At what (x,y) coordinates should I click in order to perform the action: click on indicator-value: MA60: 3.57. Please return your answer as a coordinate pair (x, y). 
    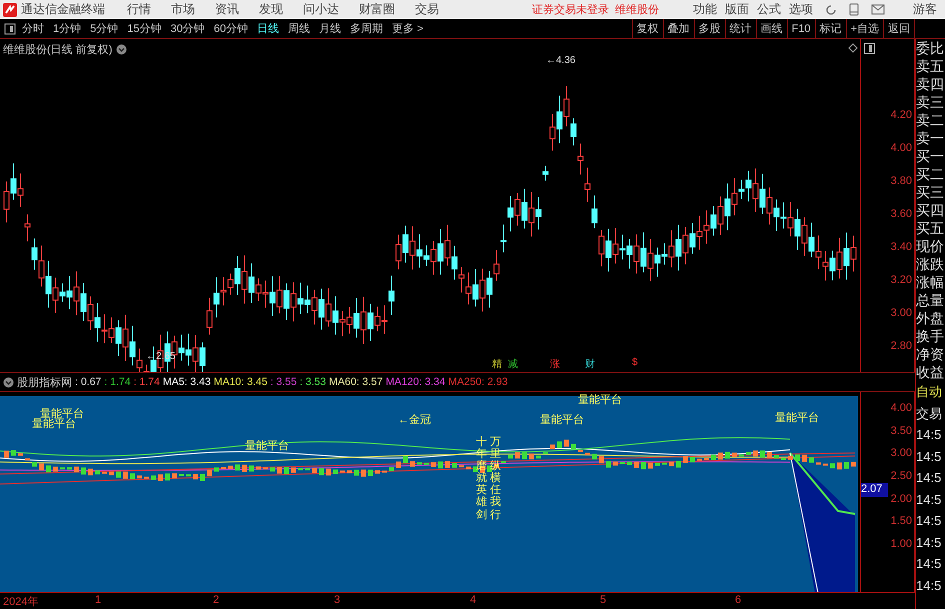
    Looking at the image, I should click on (355, 382).